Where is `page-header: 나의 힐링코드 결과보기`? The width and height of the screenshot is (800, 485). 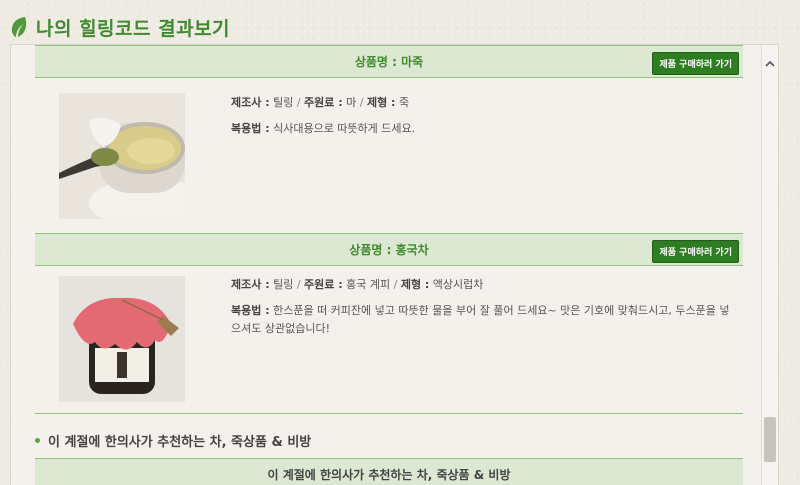 page-header: 나의 힐링코드 결과보기 is located at coordinates (120, 27).